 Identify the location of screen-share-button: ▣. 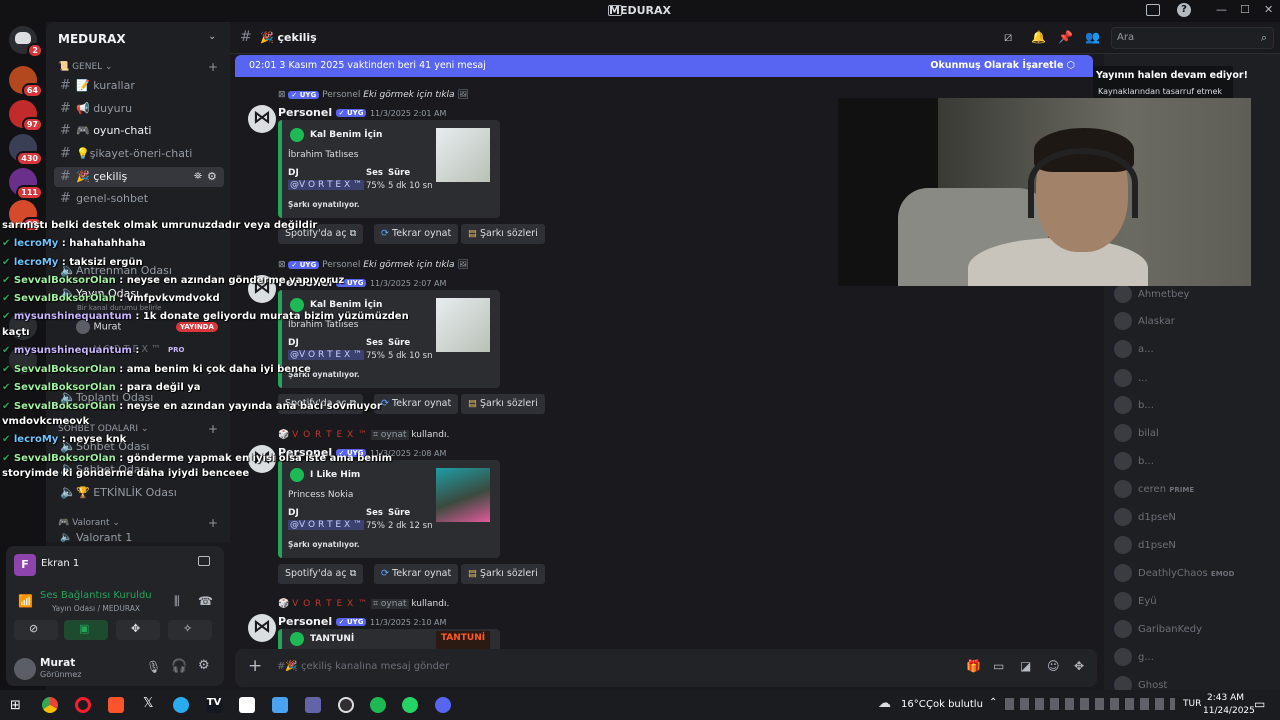
(86, 630).